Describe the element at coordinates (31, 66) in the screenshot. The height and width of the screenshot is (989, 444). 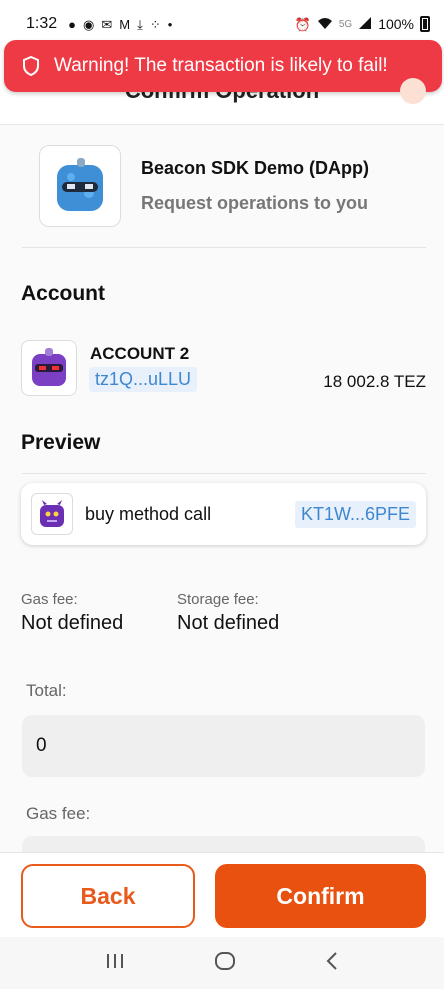
I see `shield-icon` at that location.